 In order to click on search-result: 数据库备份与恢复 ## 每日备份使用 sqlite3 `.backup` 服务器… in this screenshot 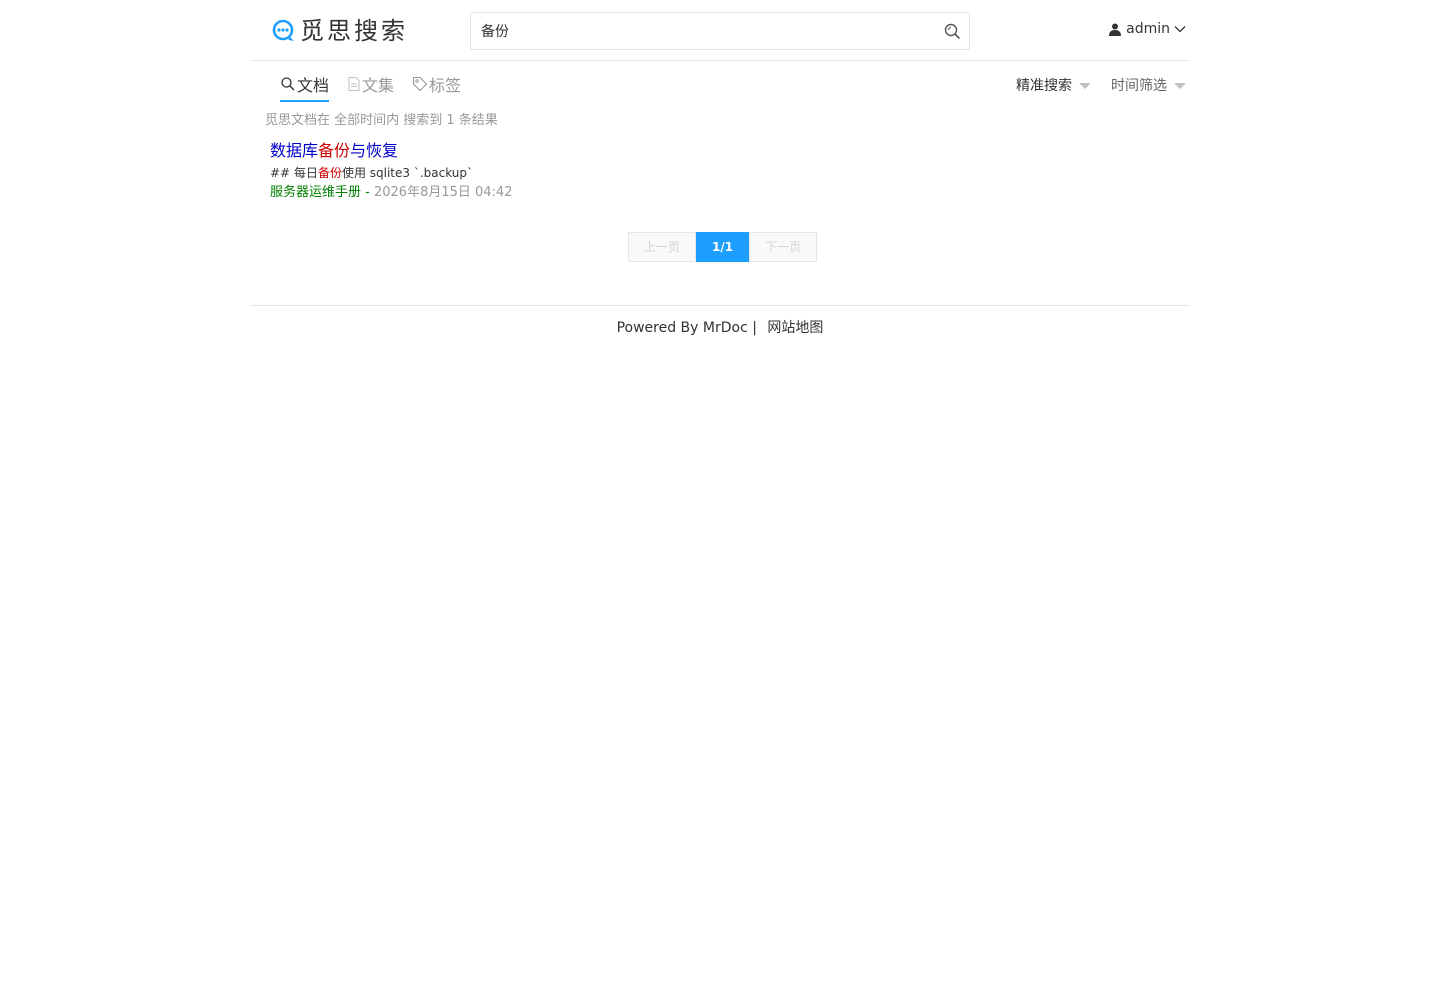, I will do `click(391, 171)`.